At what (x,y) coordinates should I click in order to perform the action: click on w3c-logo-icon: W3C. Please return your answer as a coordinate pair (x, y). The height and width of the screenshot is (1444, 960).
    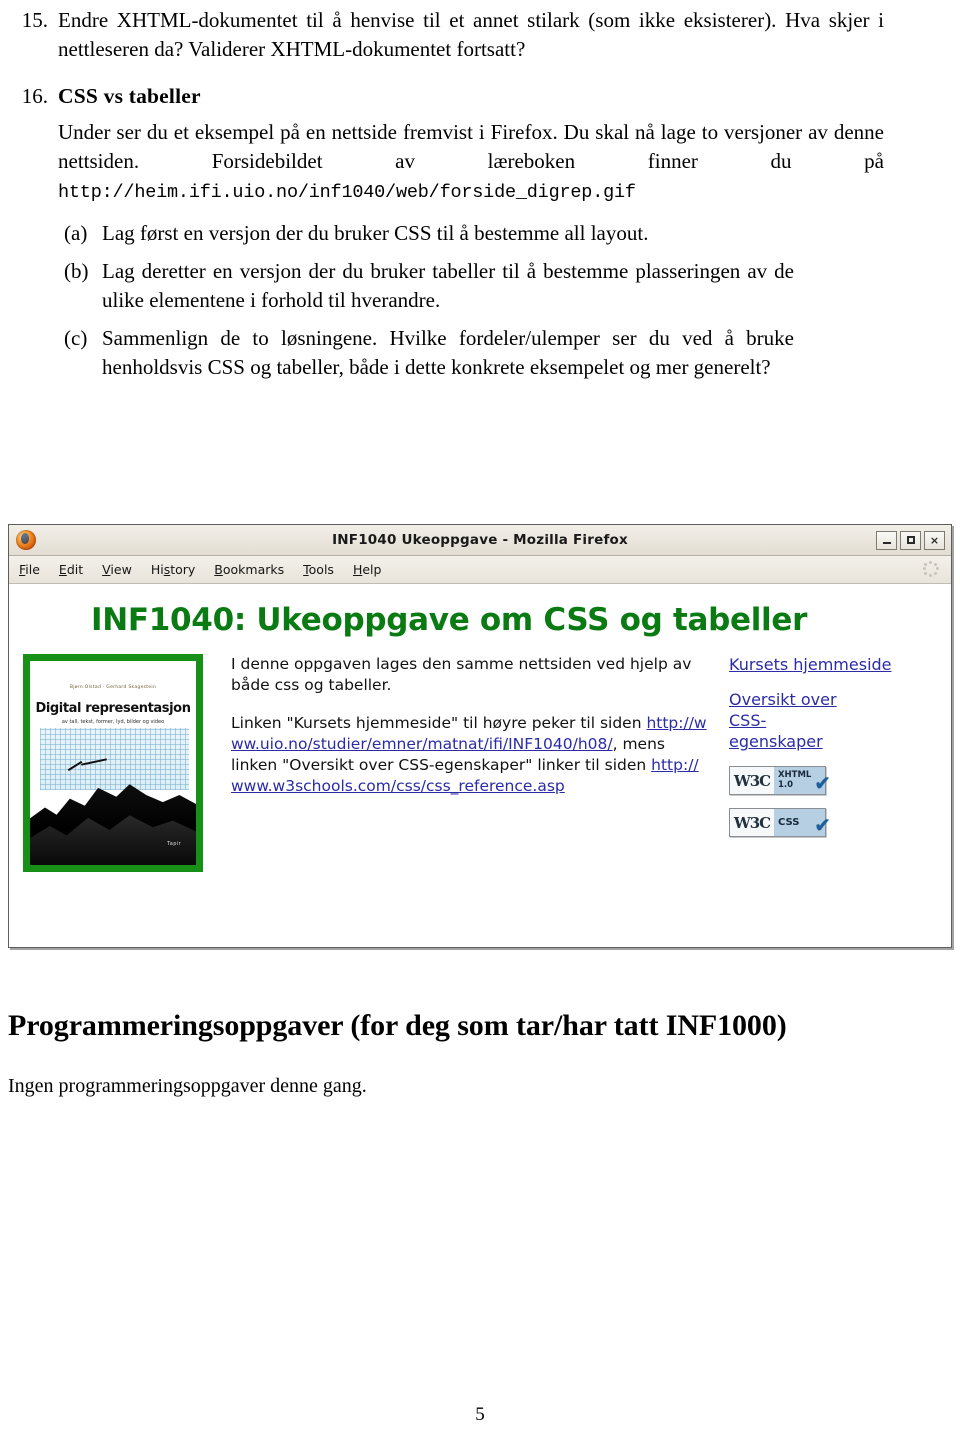
    Looking at the image, I should click on (752, 780).